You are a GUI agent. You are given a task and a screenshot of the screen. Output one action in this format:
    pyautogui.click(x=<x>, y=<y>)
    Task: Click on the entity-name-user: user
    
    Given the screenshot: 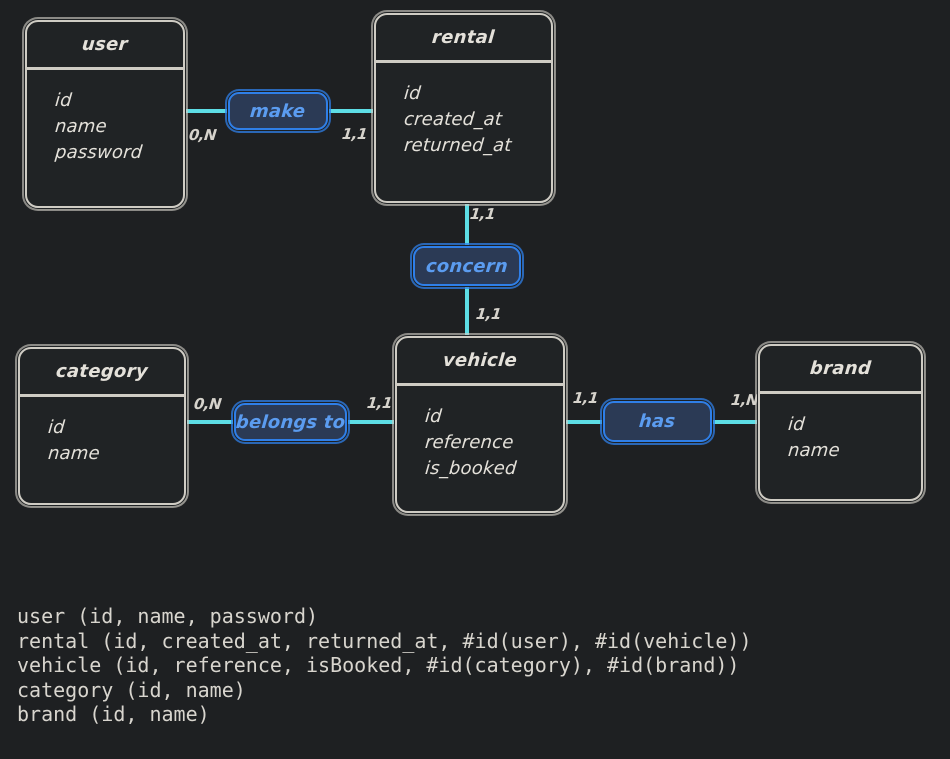 What is the action you would take?
    pyautogui.click(x=105, y=44)
    